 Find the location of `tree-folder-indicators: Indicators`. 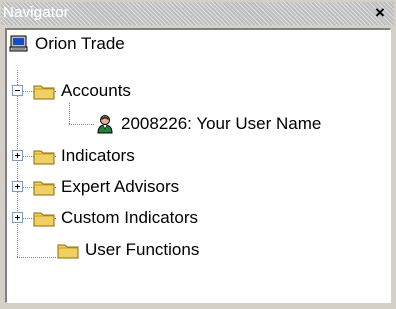

tree-folder-indicators: Indicators is located at coordinates (84, 156).